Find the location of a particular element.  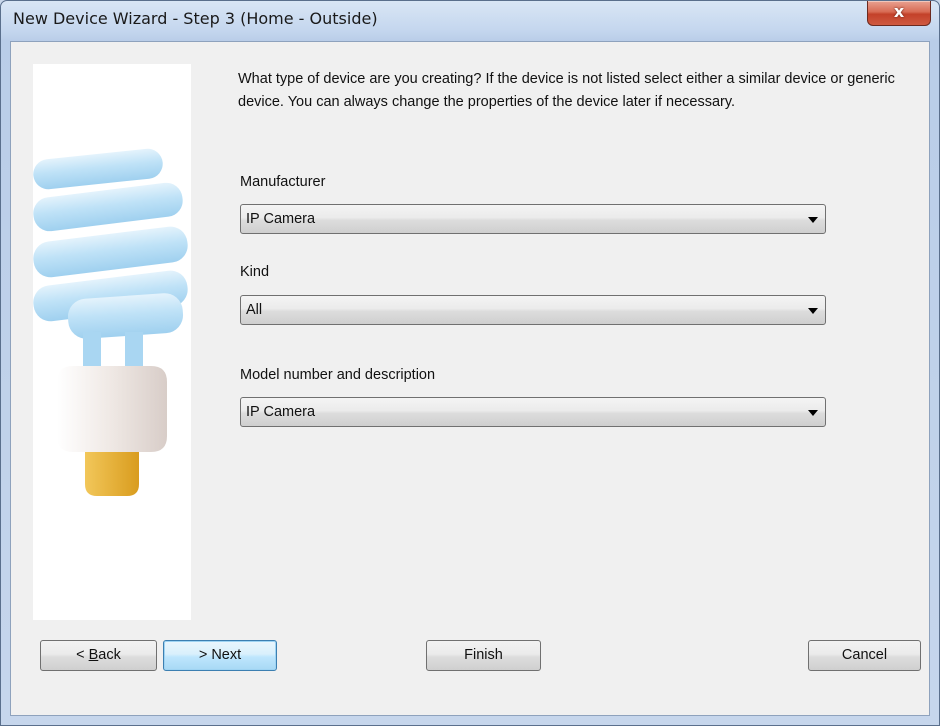

finish-button: Finish is located at coordinates (483, 655).